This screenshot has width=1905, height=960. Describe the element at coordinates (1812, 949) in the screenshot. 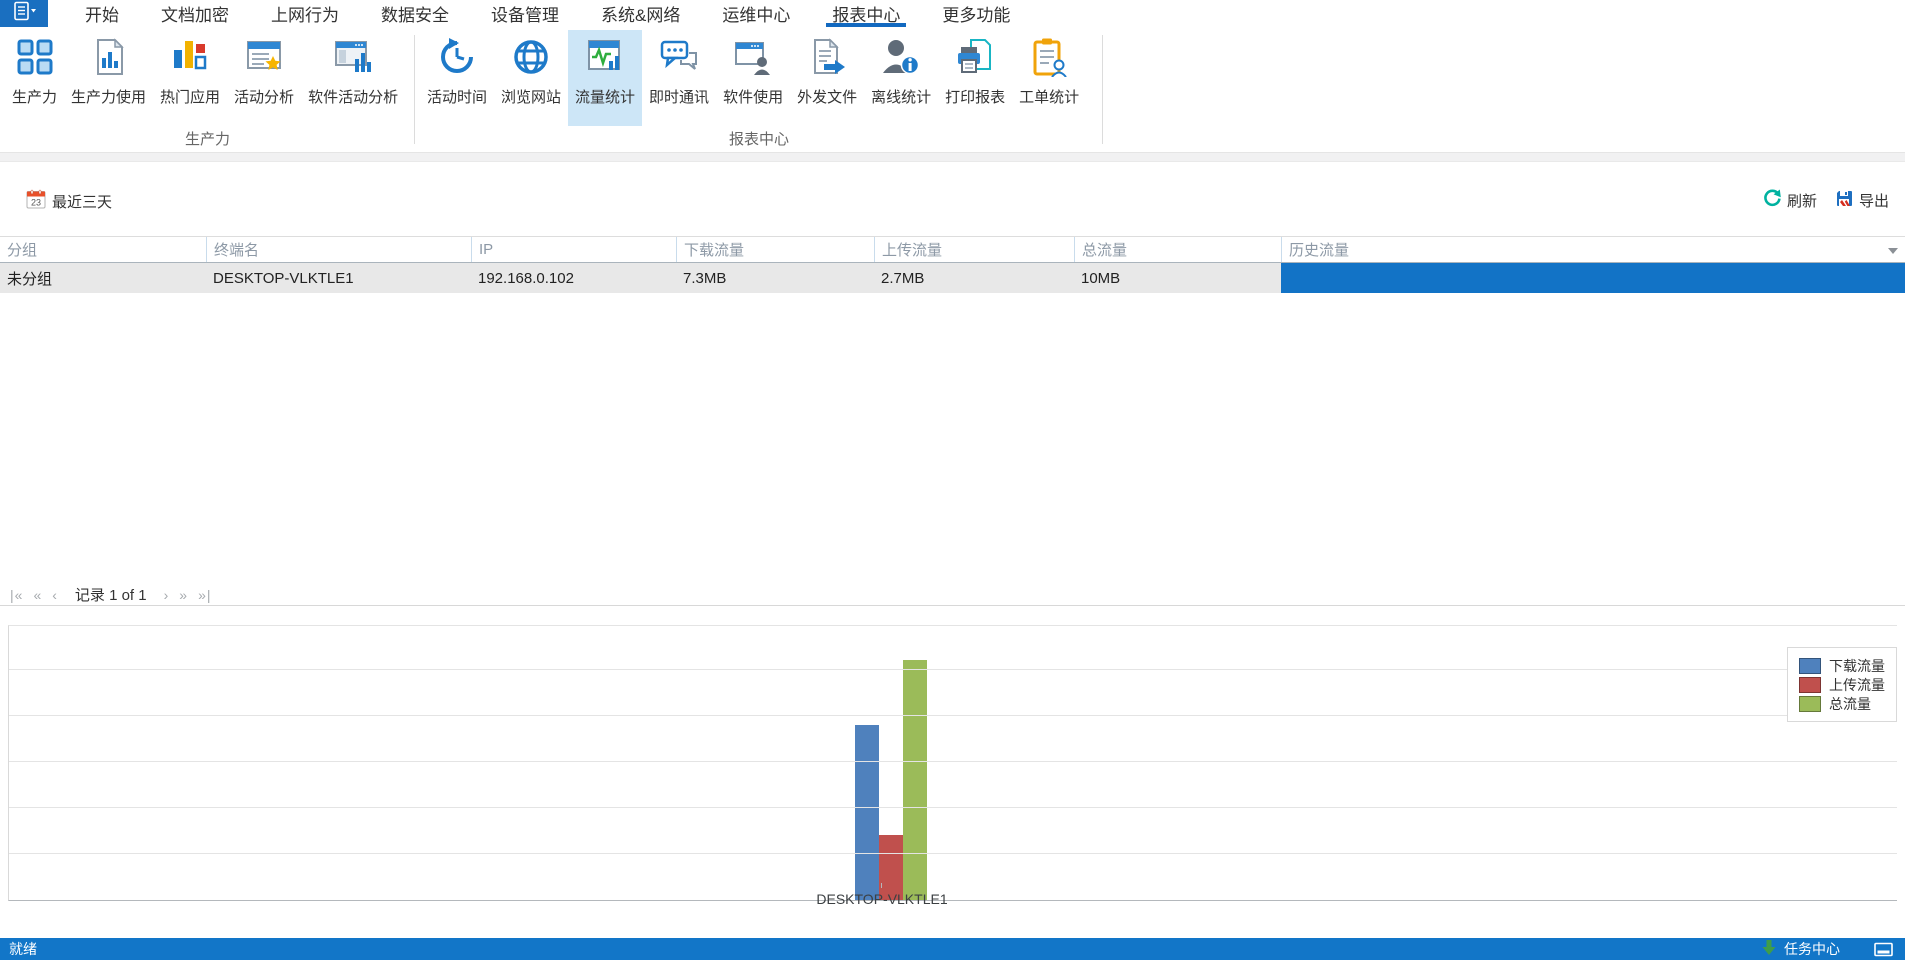

I see `task-center-label: 任务中心` at that location.